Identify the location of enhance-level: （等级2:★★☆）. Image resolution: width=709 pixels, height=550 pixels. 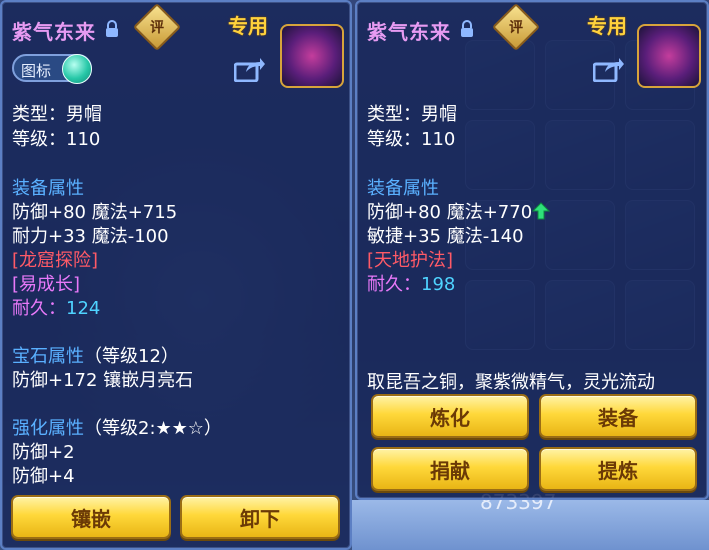
(153, 428).